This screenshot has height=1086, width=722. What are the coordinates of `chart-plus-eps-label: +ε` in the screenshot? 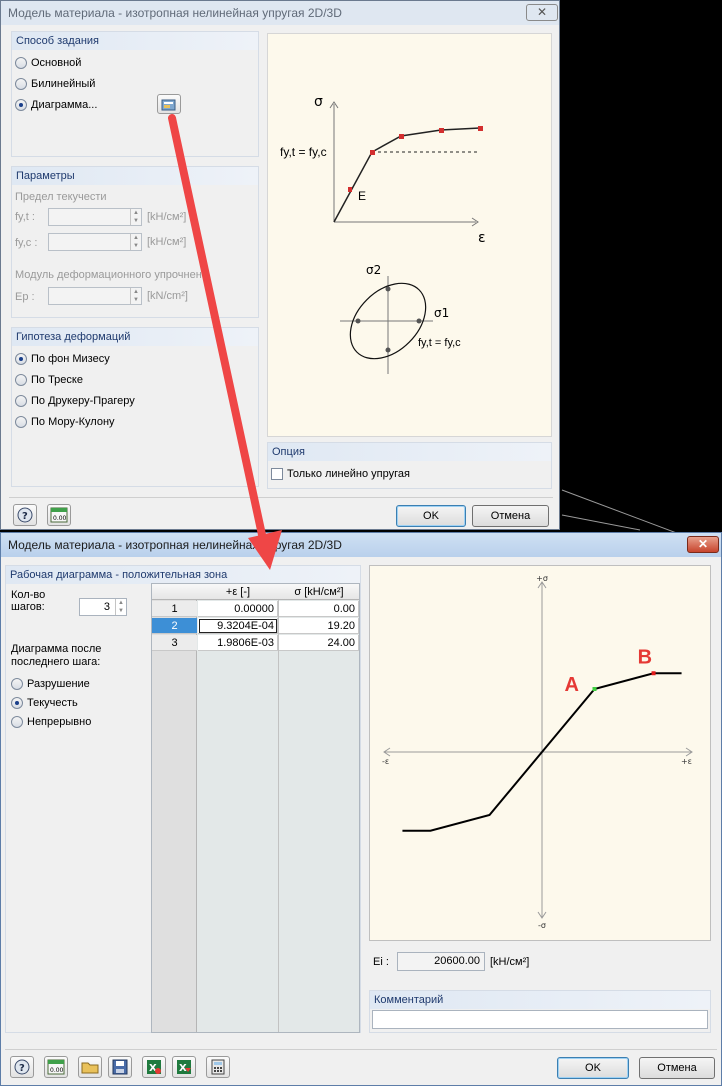 It's located at (686, 761).